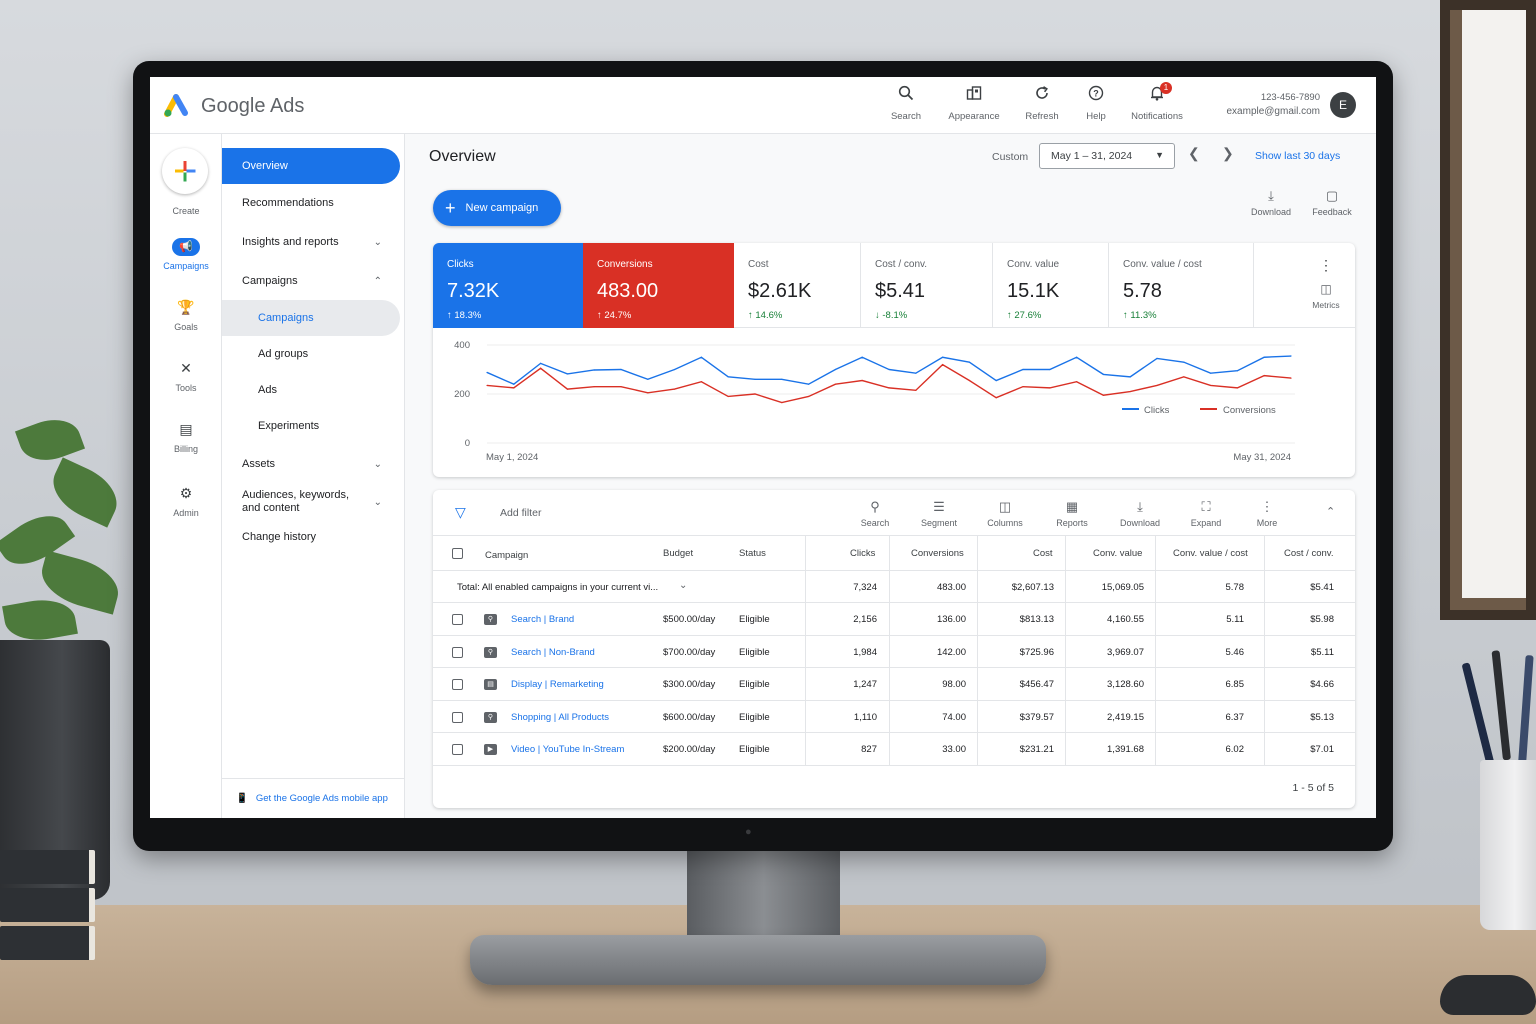 This screenshot has width=1536, height=1024. I want to click on header-cost-conv: Cost / conv., so click(1308, 553).